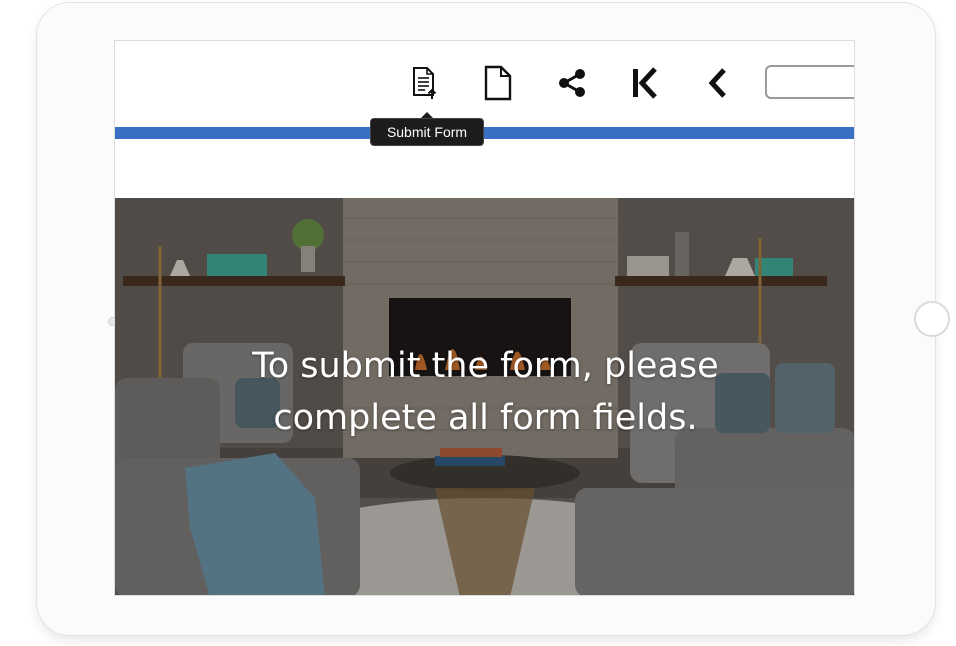 Image resolution: width=956 pixels, height=646 pixels. What do you see at coordinates (485, 366) in the screenshot?
I see `message-line-1: To submit the form, please` at bounding box center [485, 366].